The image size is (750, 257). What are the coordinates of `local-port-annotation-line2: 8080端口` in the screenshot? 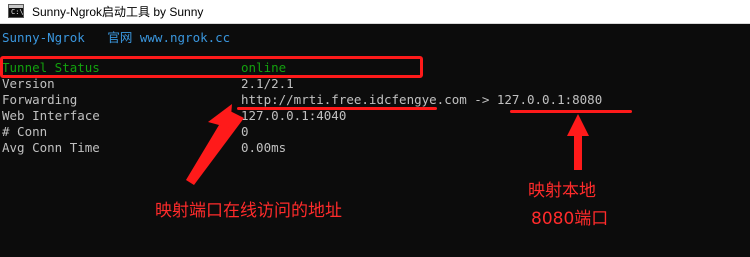 It's located at (570, 219).